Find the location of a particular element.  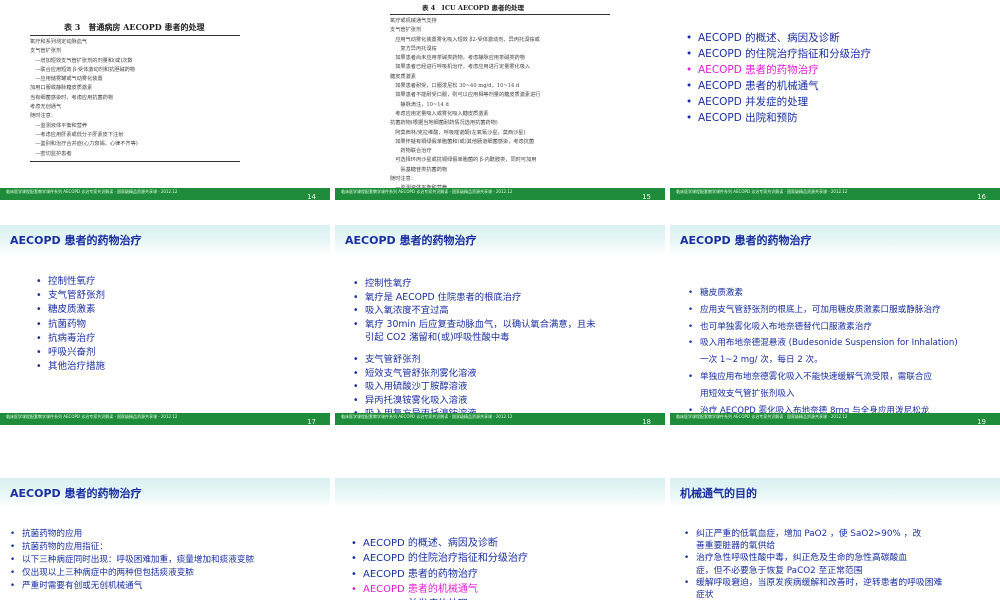

bullet-item: 治疗急性呼吸性酸中毒，纠正危及生命的急性高碳酸血 is located at coordinates (813, 558).